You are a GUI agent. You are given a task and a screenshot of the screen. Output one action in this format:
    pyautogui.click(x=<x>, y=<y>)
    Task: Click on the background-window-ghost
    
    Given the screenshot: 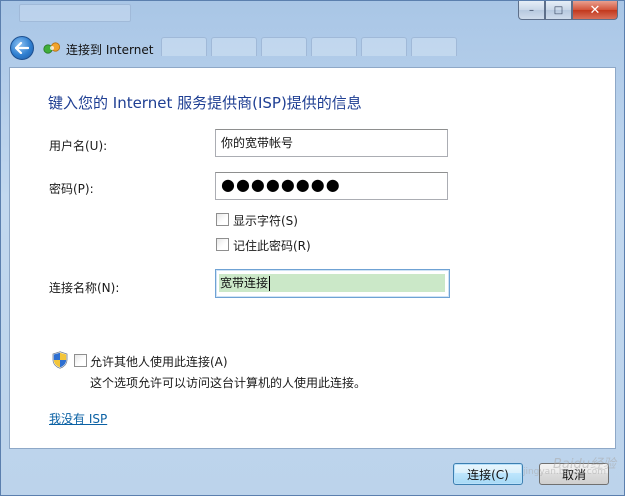 What is the action you would take?
    pyautogui.click(x=75, y=13)
    